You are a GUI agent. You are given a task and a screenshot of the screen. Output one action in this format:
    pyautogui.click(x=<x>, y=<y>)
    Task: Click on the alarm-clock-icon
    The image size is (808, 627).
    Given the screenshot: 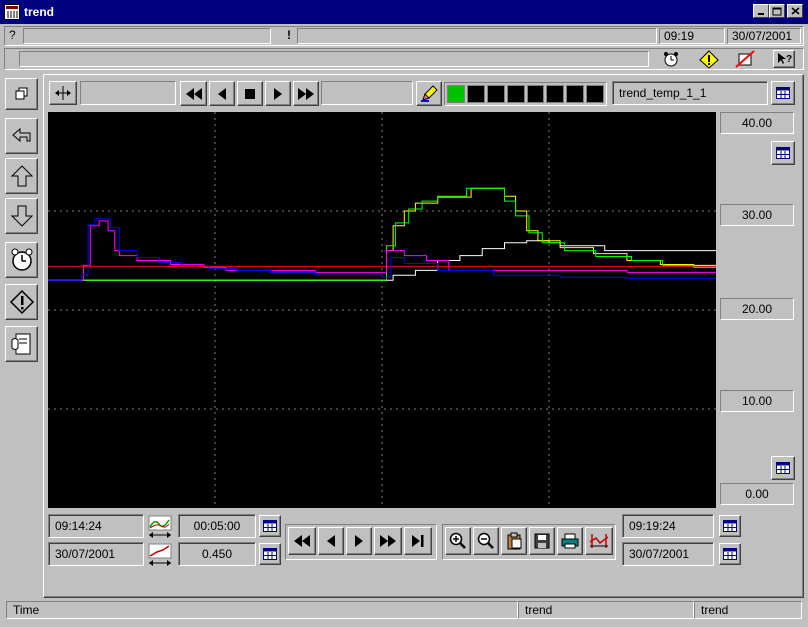 What is the action you would take?
    pyautogui.click(x=671, y=60)
    